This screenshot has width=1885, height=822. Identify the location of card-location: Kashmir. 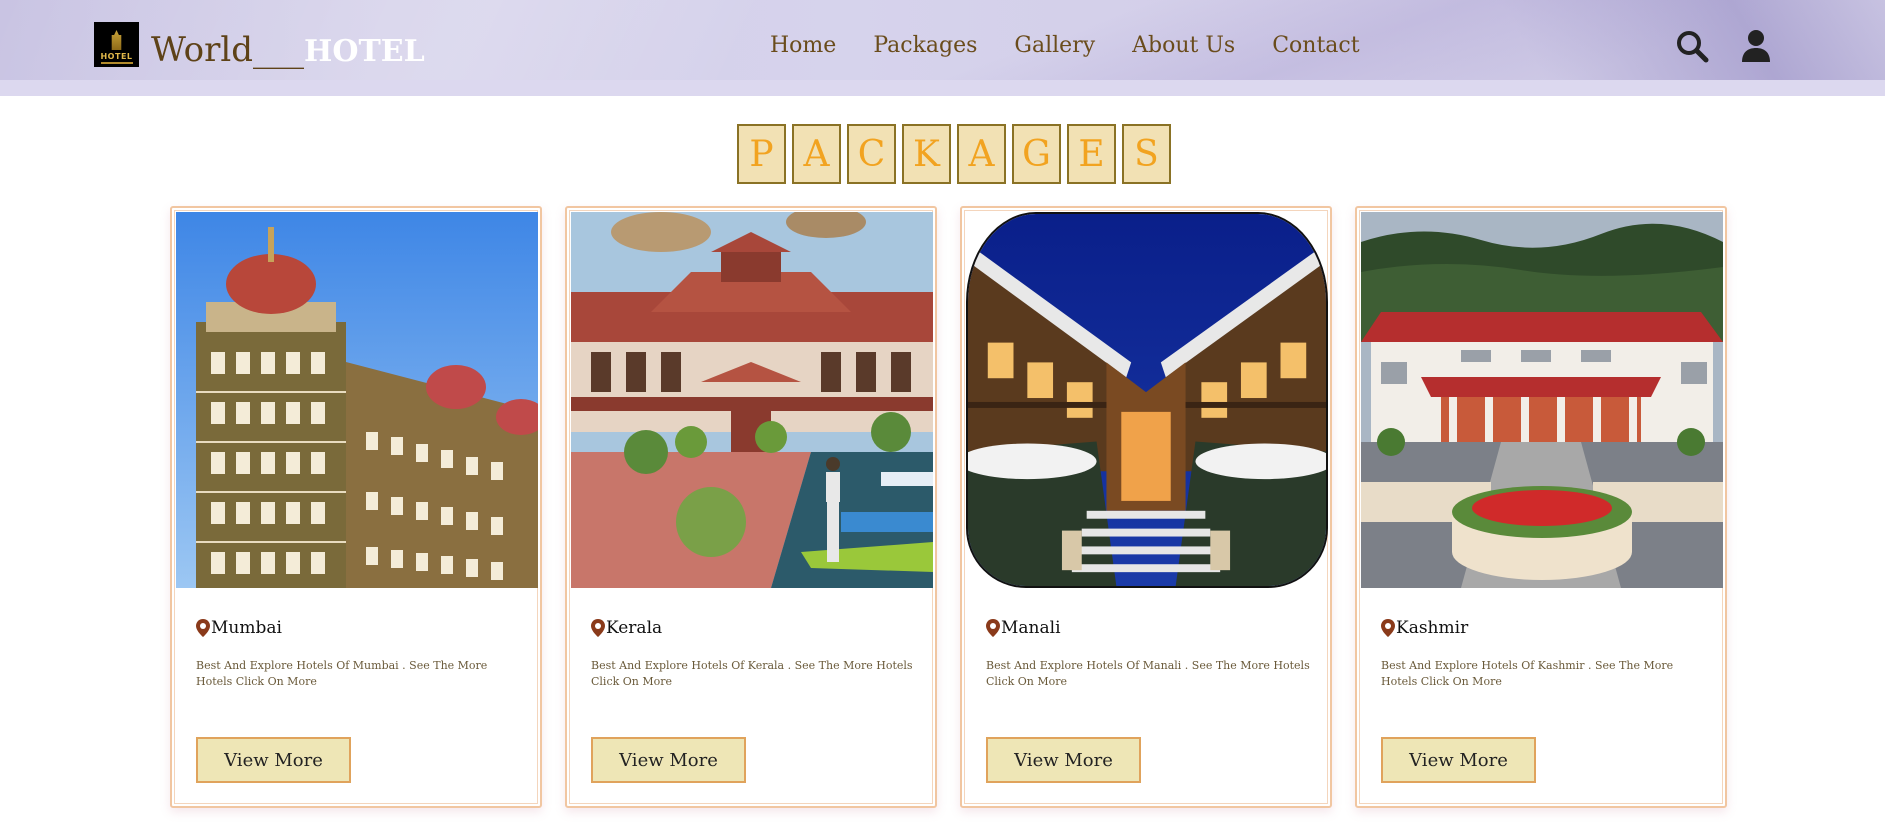
(1424, 628).